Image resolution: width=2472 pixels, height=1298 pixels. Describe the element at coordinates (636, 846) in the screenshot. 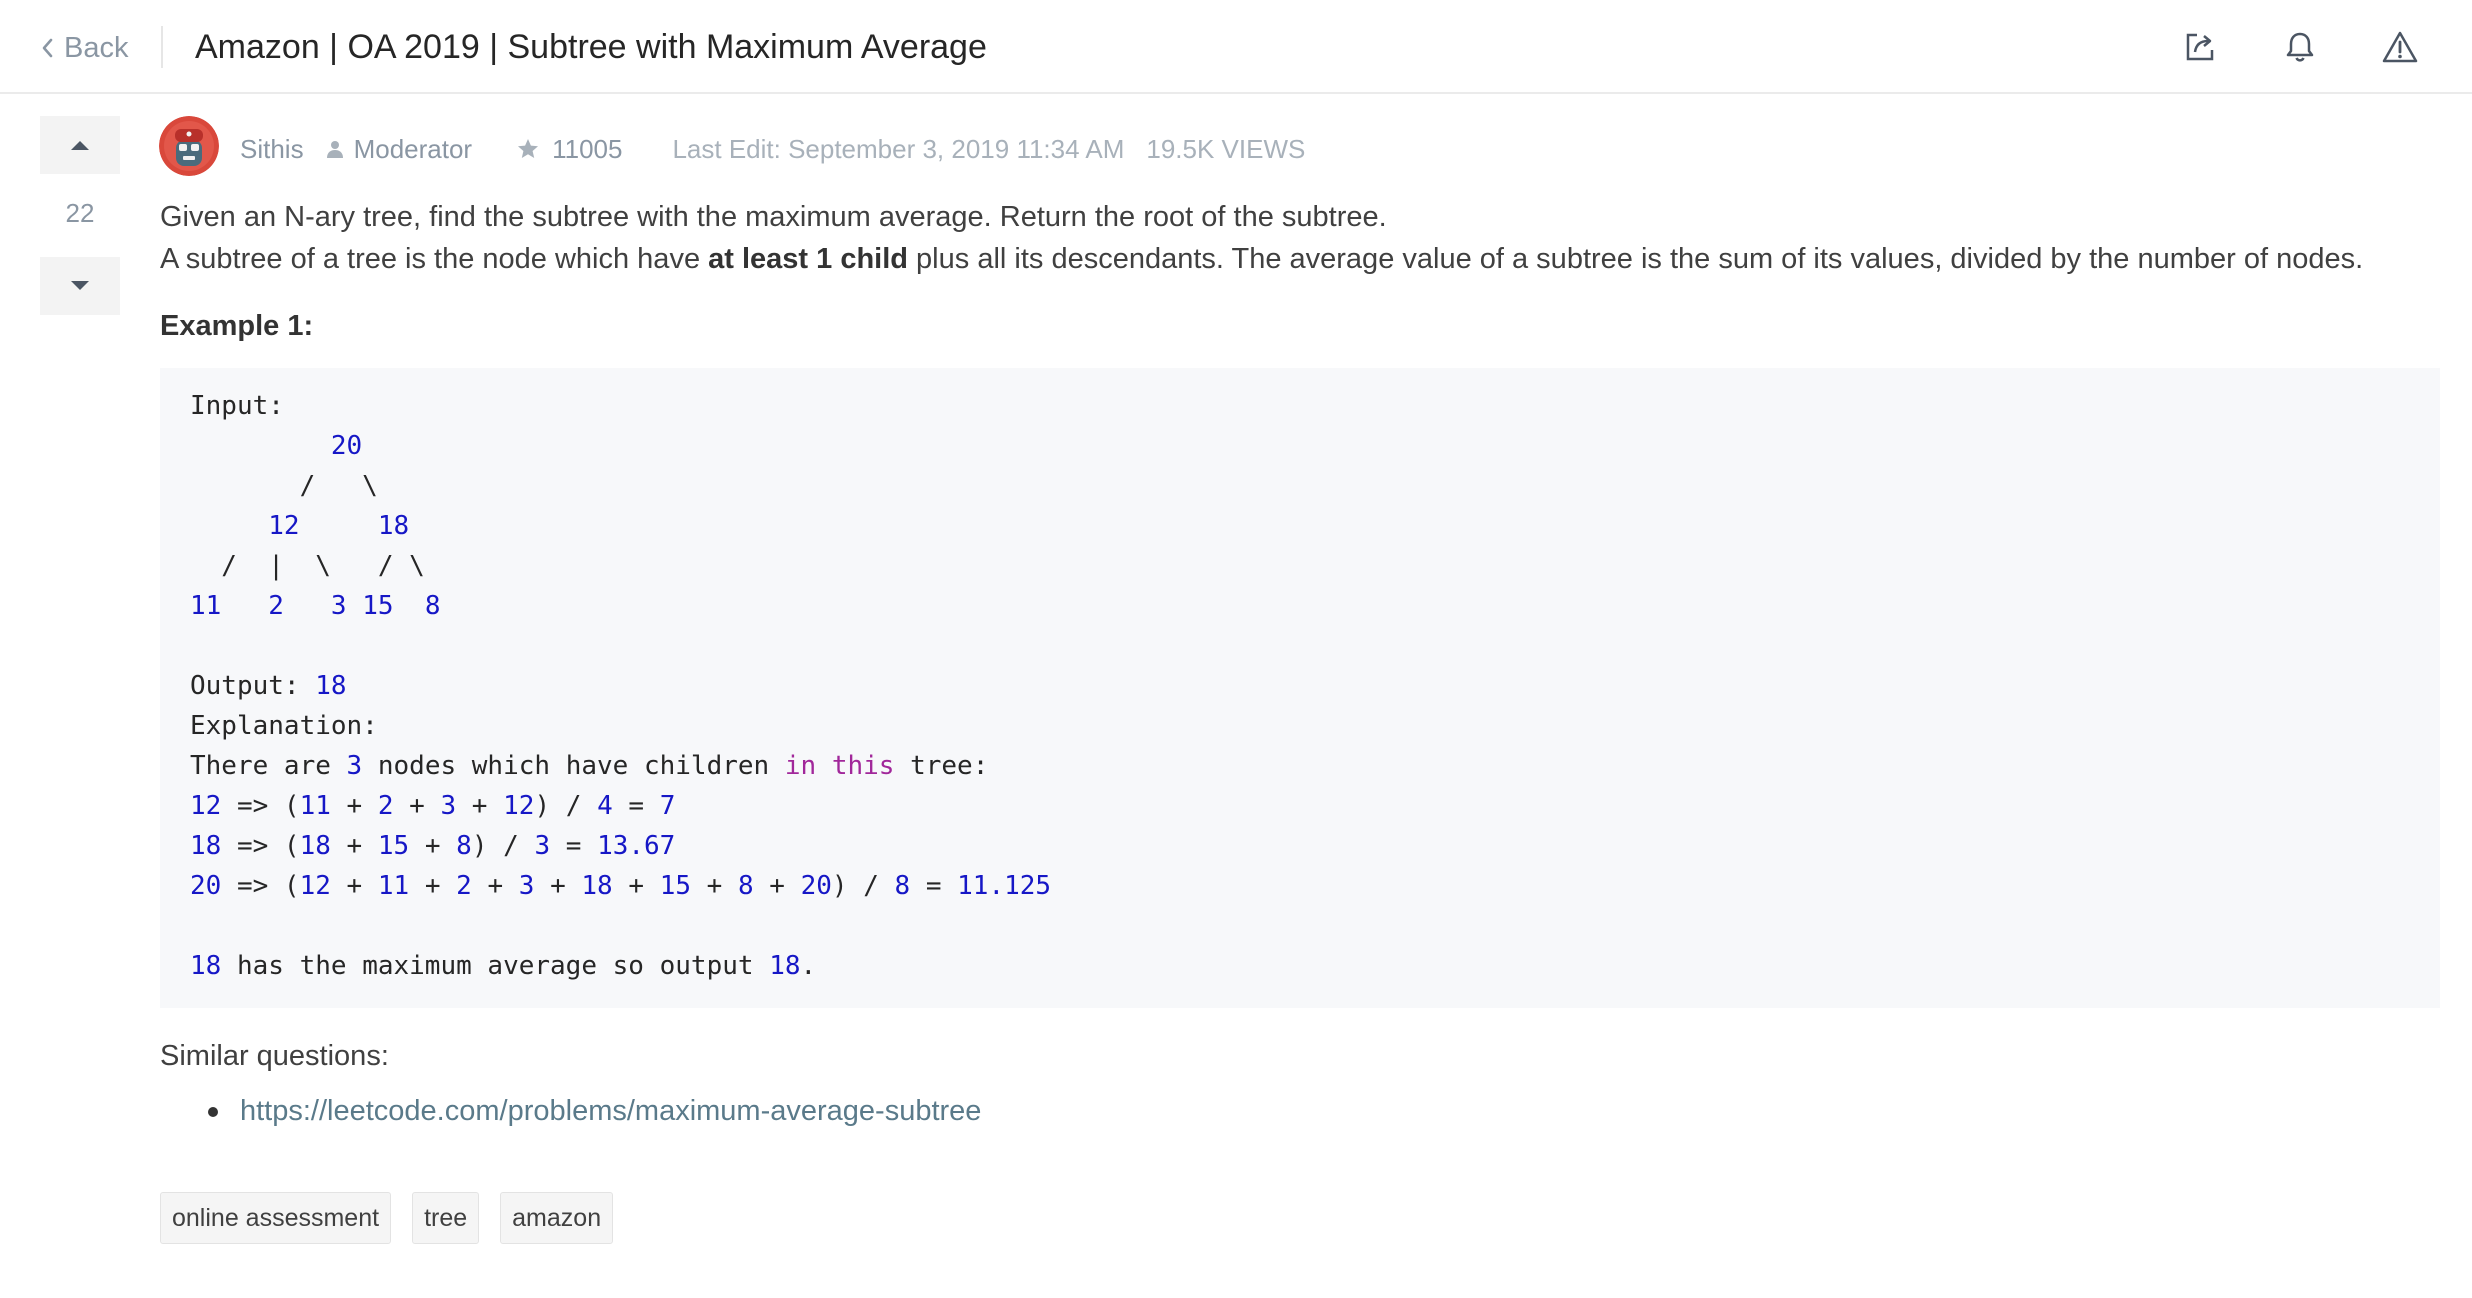

I see `code-number: 13.67` at that location.